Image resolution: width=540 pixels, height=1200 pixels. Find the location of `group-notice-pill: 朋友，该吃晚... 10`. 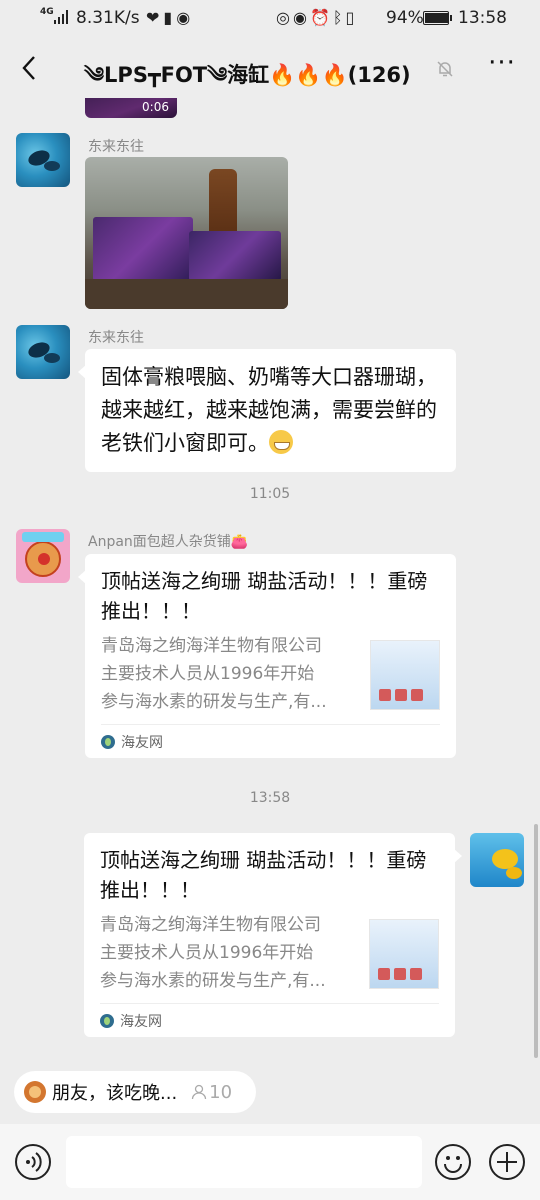

group-notice-pill: 朋友，该吃晚... 10 is located at coordinates (135, 1092).